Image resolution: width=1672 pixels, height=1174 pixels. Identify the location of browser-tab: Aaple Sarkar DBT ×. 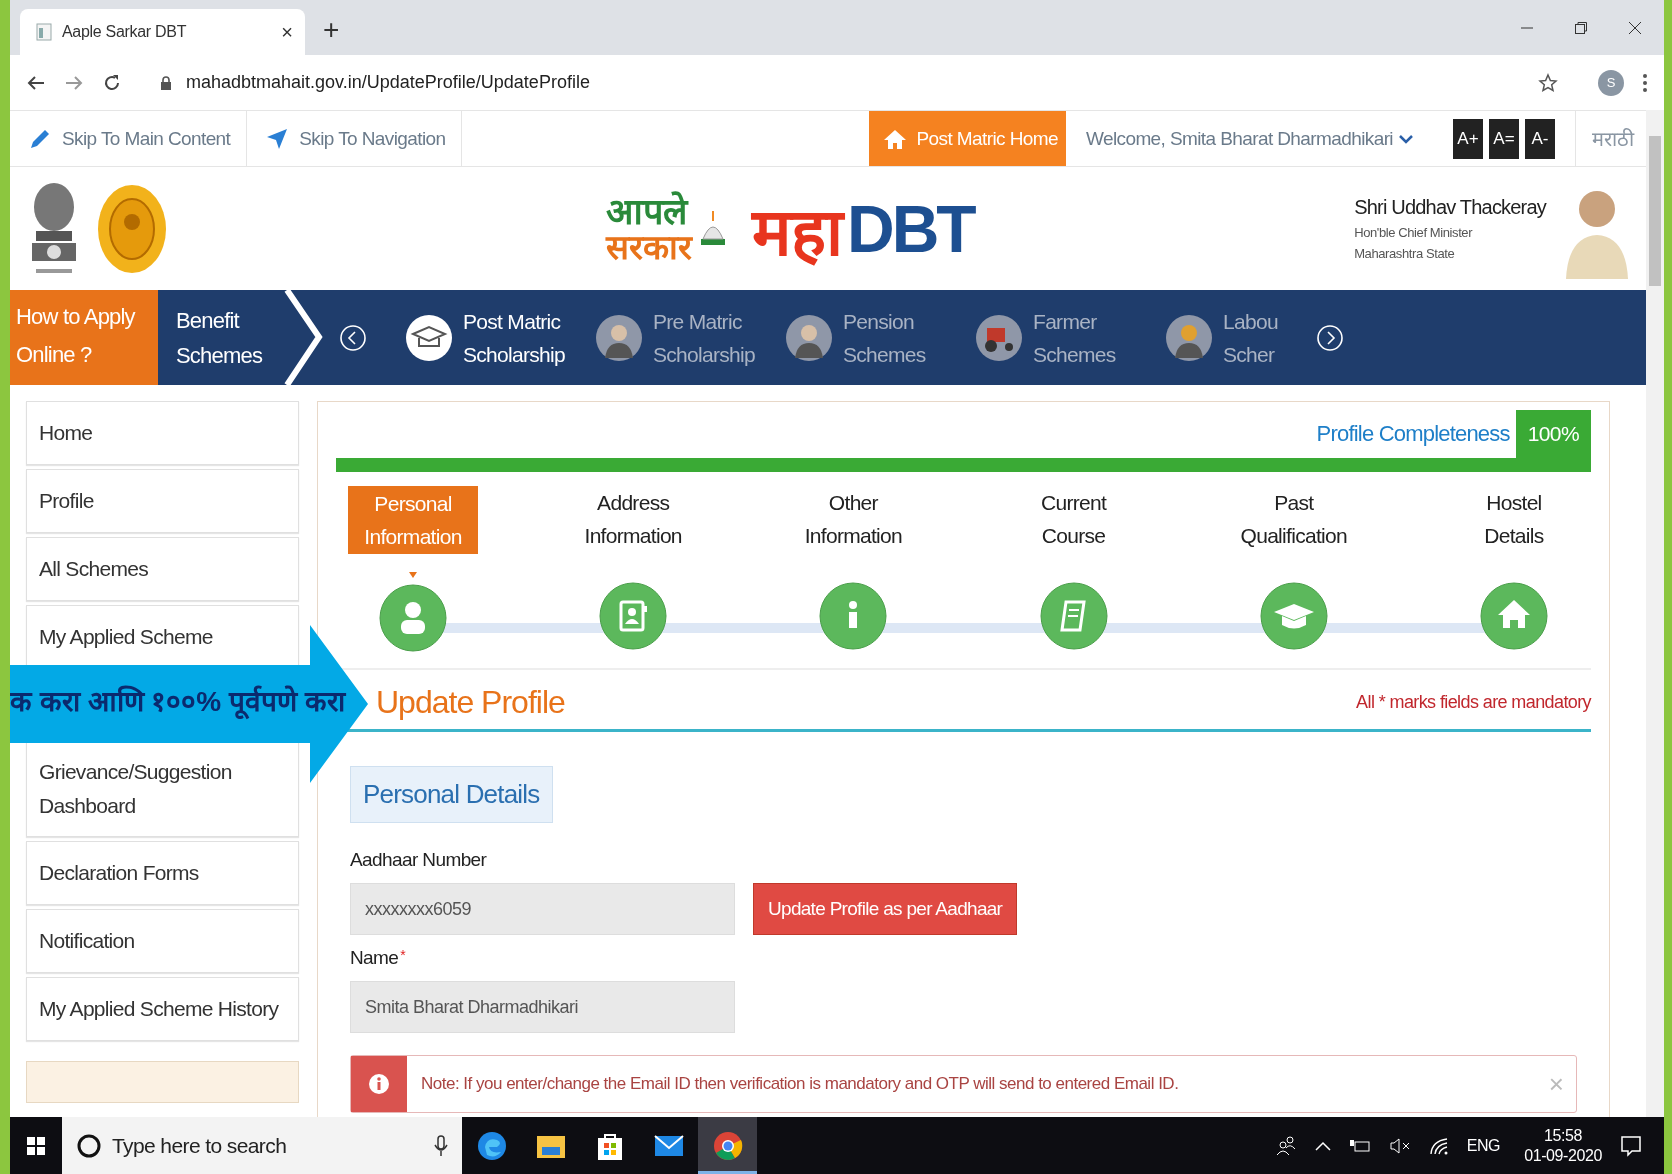
(162, 32).